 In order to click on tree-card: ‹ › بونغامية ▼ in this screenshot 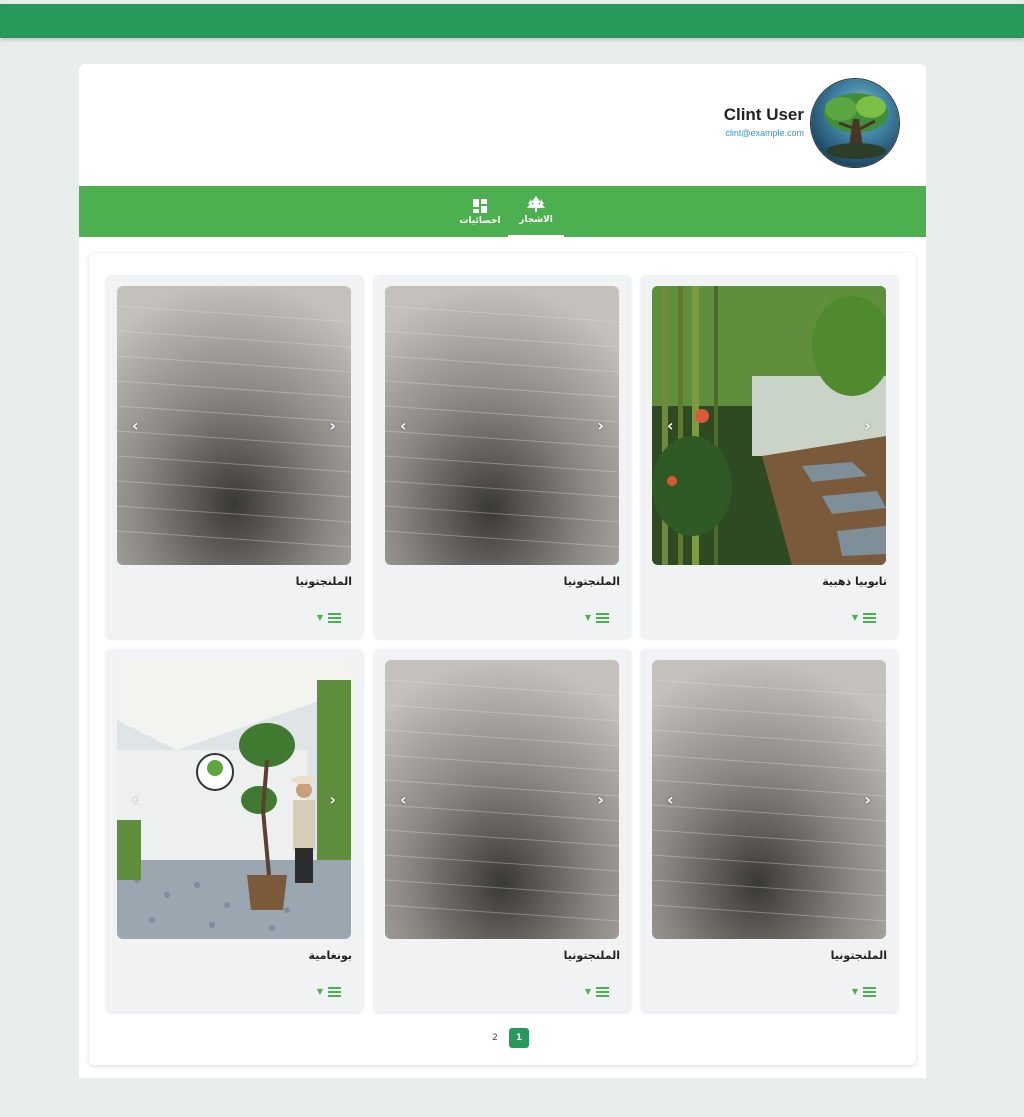, I will do `click(234, 830)`.